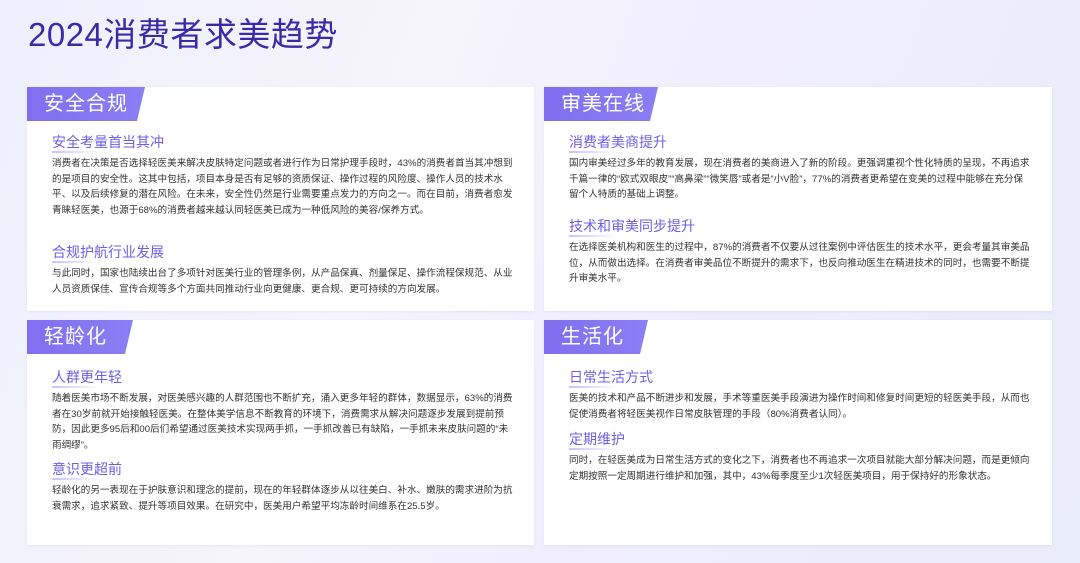 Image resolution: width=1080 pixels, height=563 pixels. What do you see at coordinates (597, 440) in the screenshot?
I see `section-title: 定期维护` at bounding box center [597, 440].